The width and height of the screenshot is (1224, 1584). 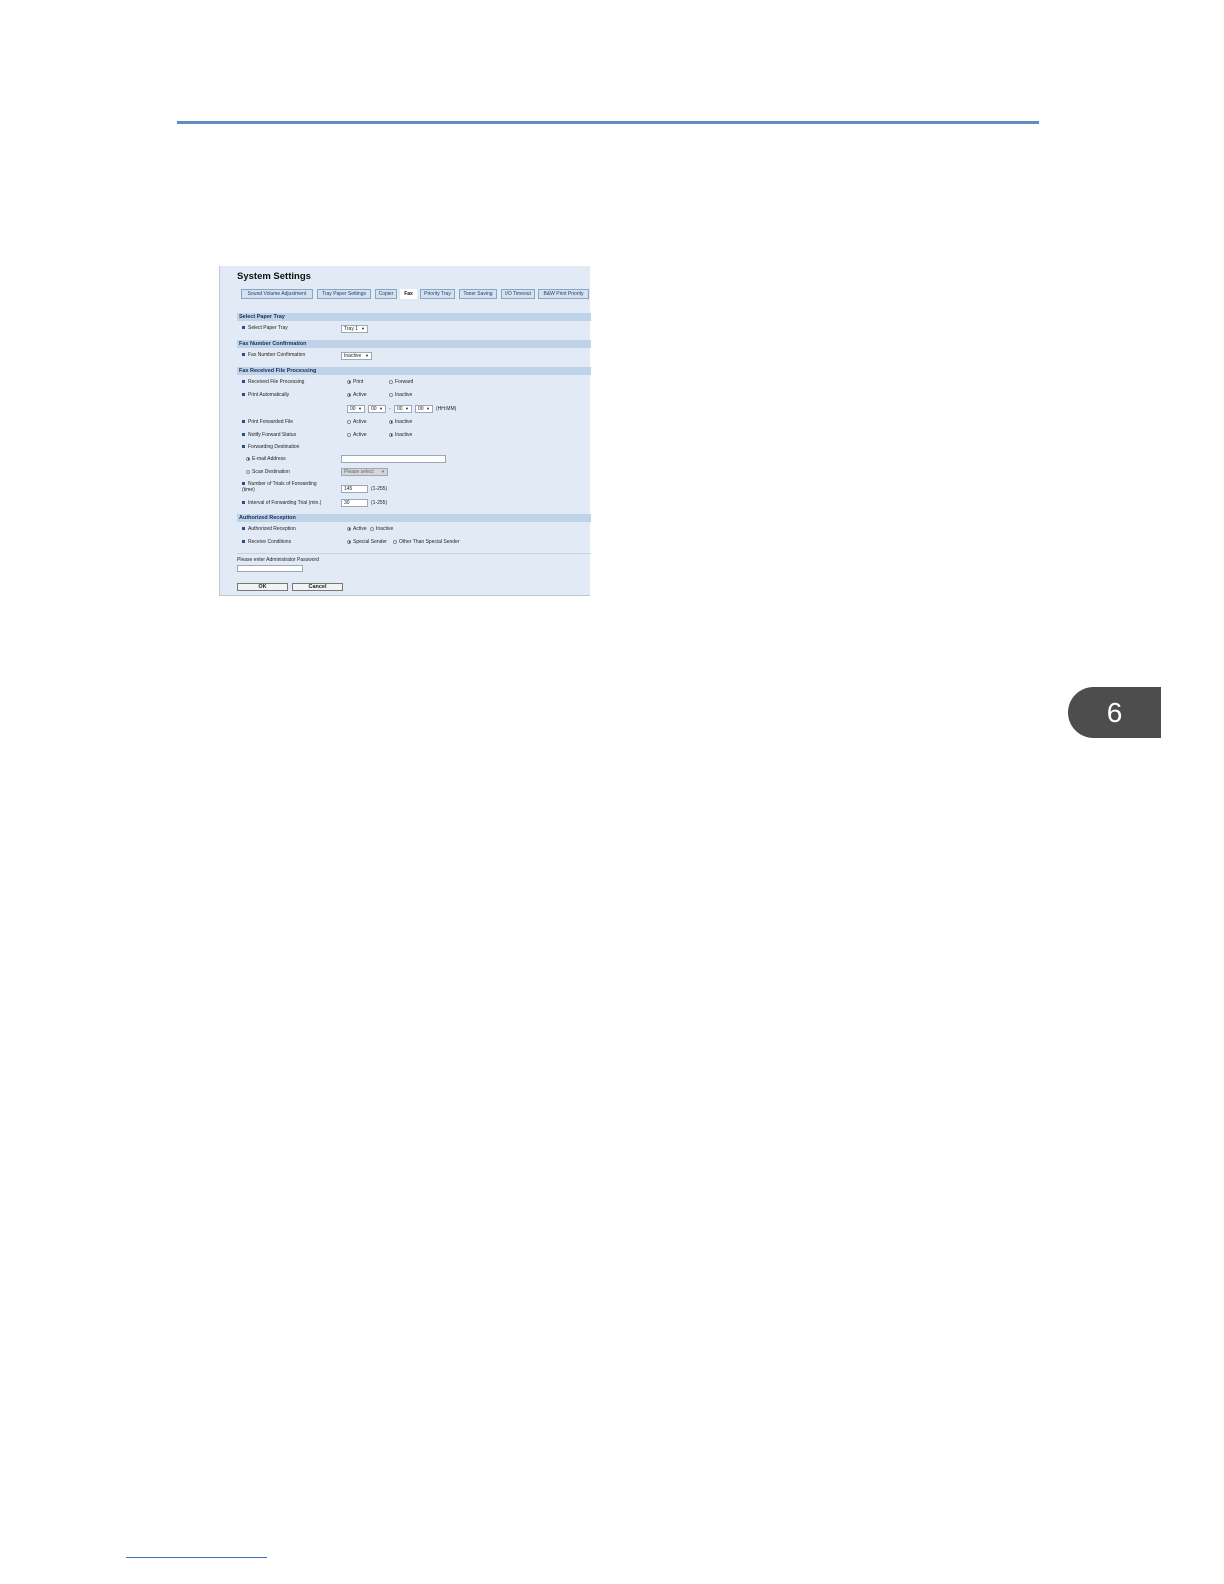 What do you see at coordinates (401, 382) in the screenshot?
I see `received-forward-radio: Forward` at bounding box center [401, 382].